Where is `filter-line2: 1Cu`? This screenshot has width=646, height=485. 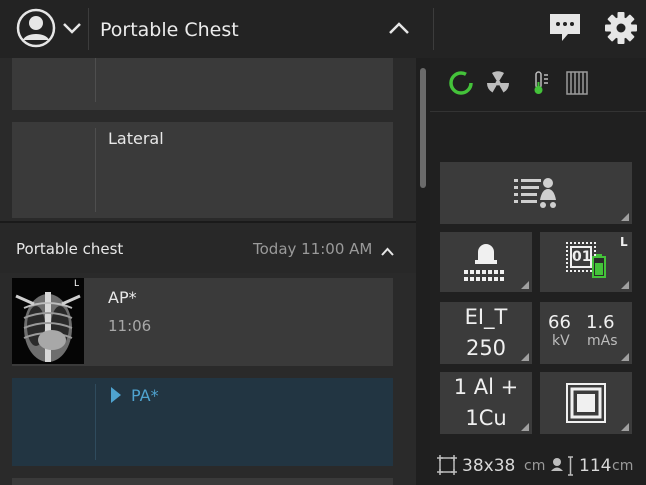 filter-line2: 1Cu is located at coordinates (486, 418).